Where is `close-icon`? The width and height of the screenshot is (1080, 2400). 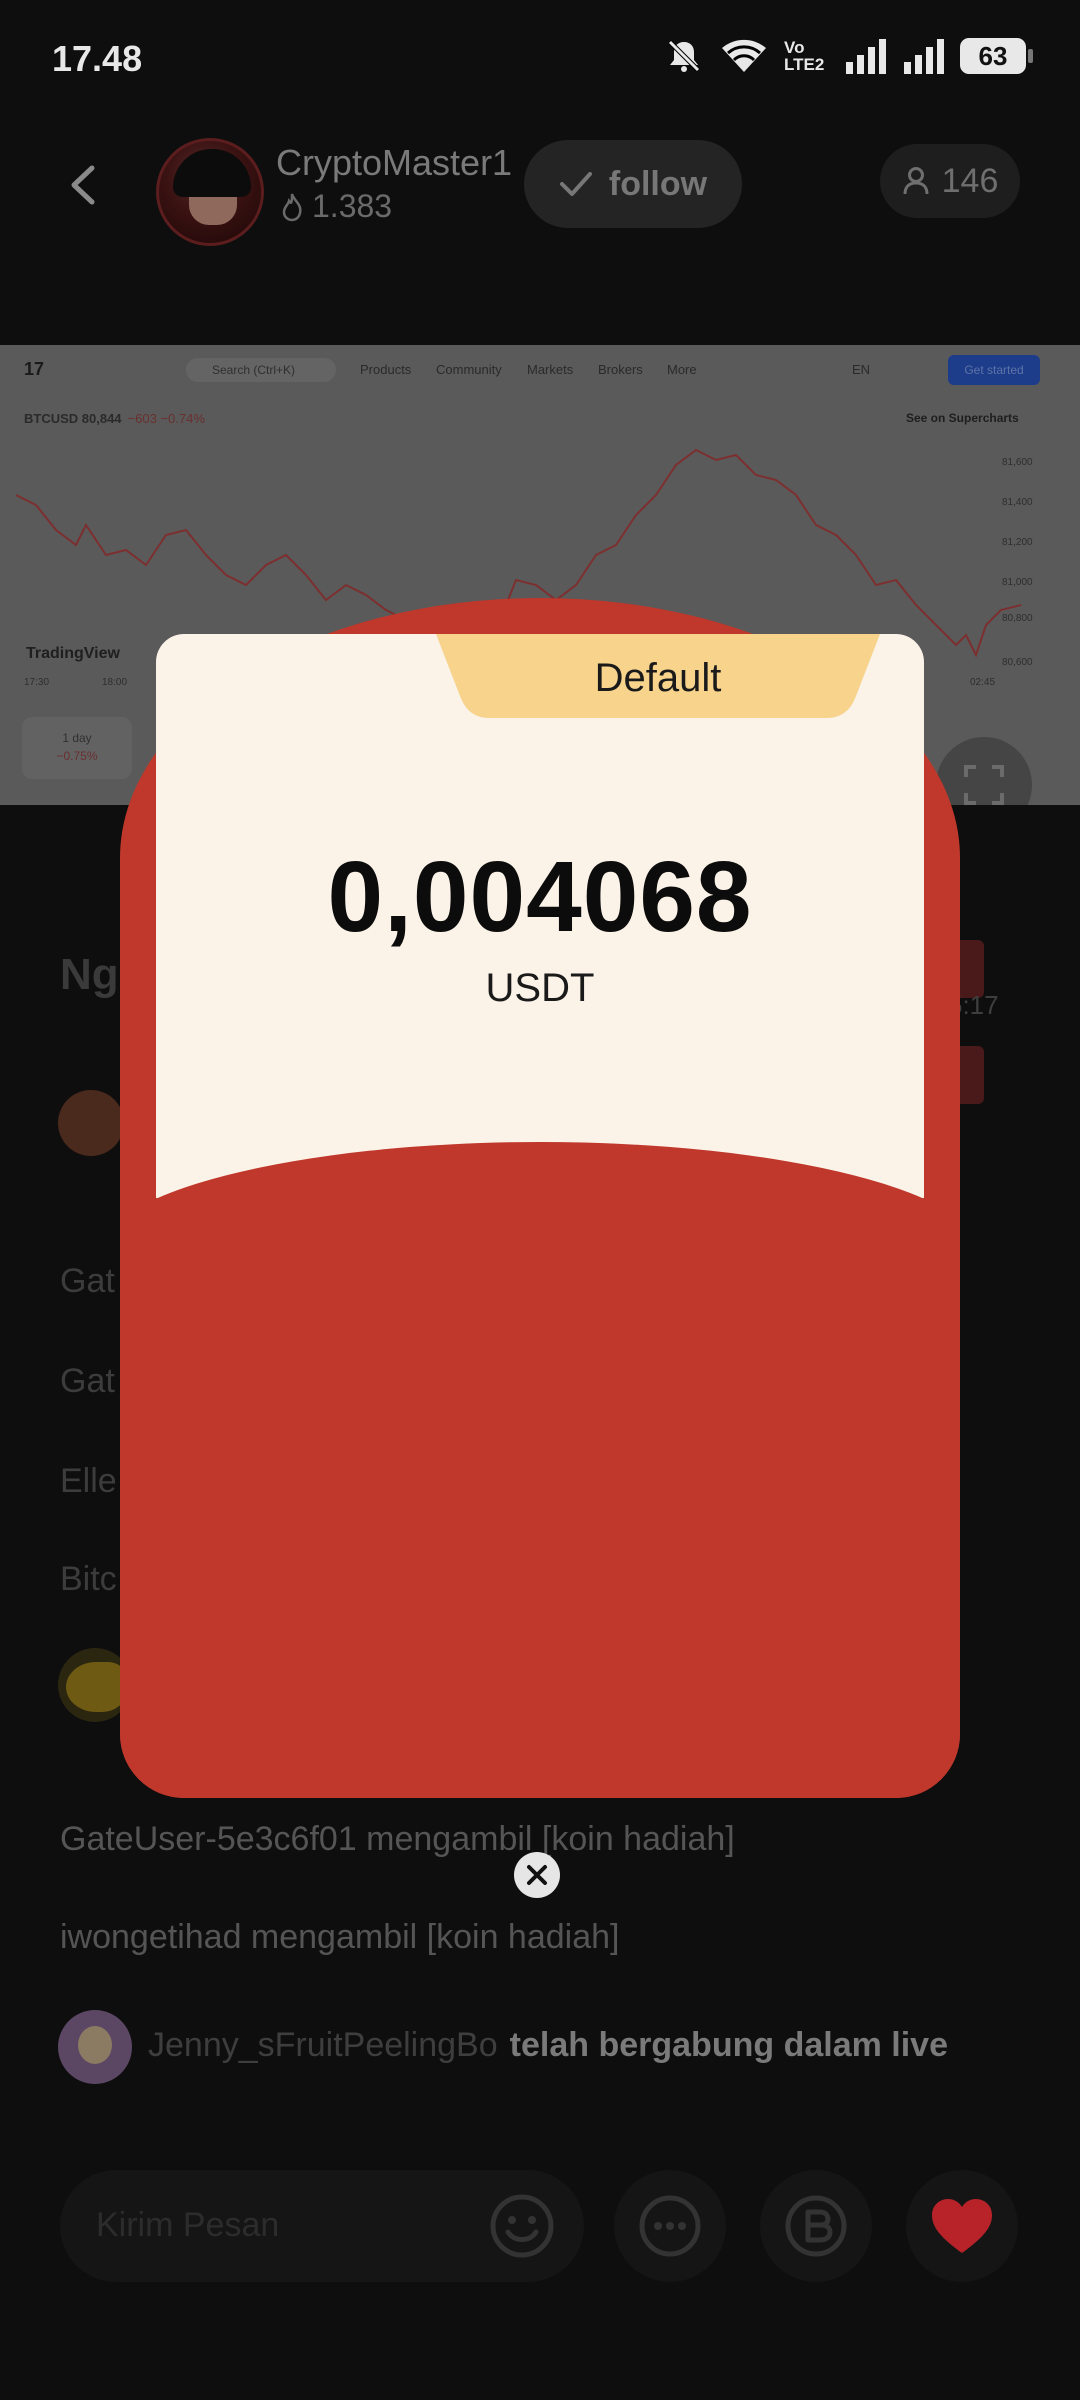 close-icon is located at coordinates (537, 1875).